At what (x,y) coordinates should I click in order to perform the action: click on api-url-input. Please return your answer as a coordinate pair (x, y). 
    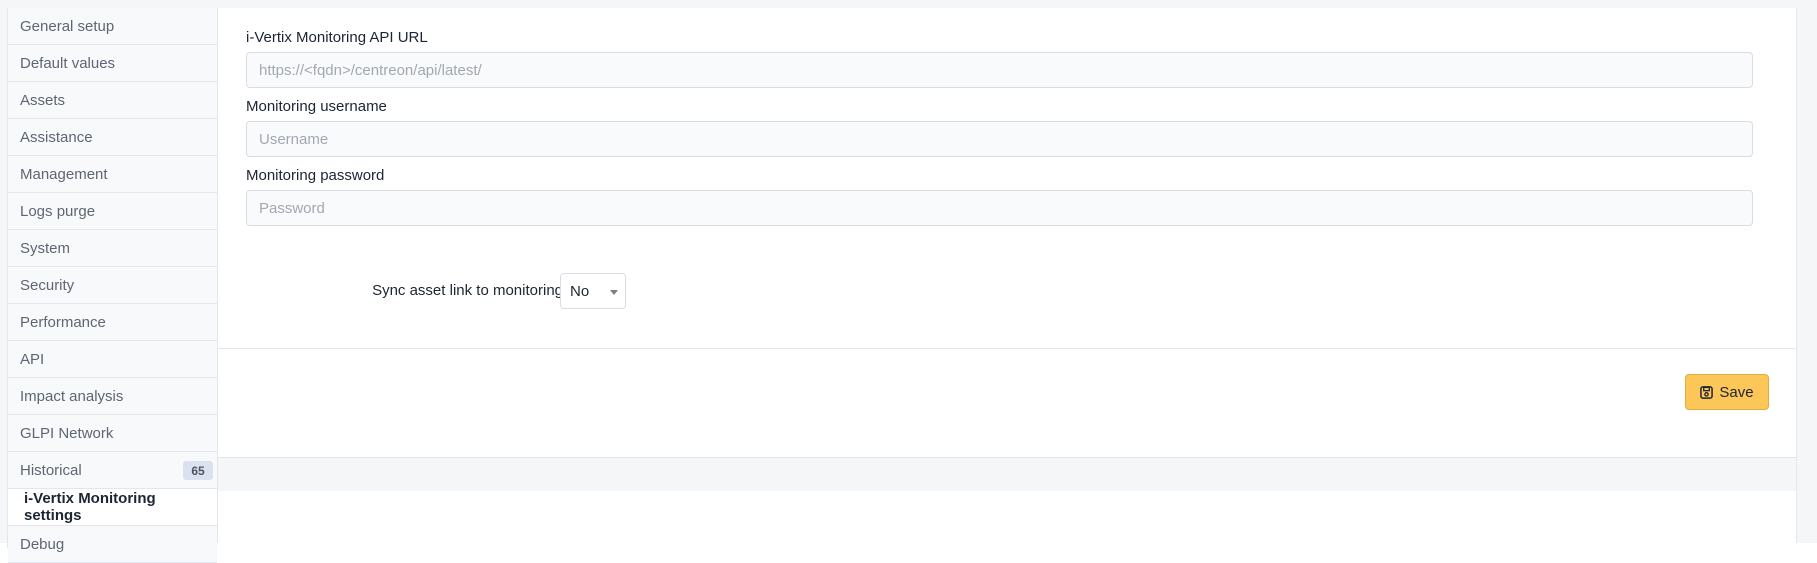
    Looking at the image, I should click on (999, 70).